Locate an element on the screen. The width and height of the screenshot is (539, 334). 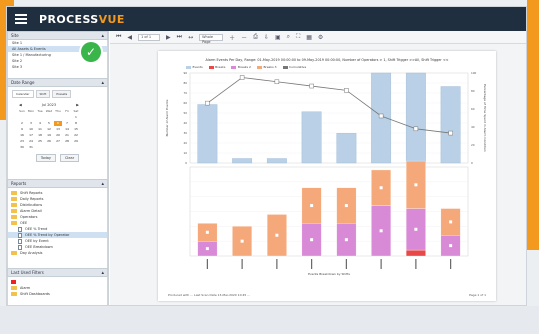
reports-panel-header: Reports ▴ is located at coordinates (57, 183).